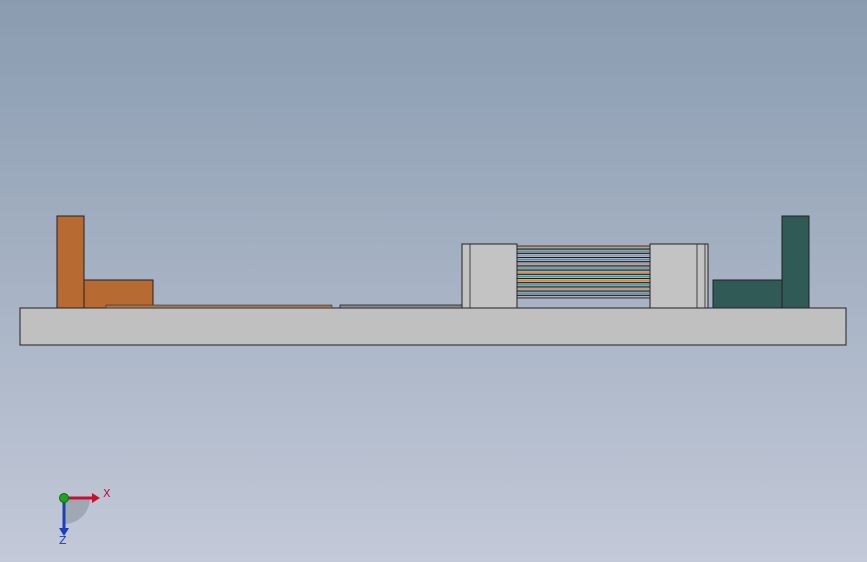 The image size is (867, 562). I want to click on center-block-right, so click(679, 276).